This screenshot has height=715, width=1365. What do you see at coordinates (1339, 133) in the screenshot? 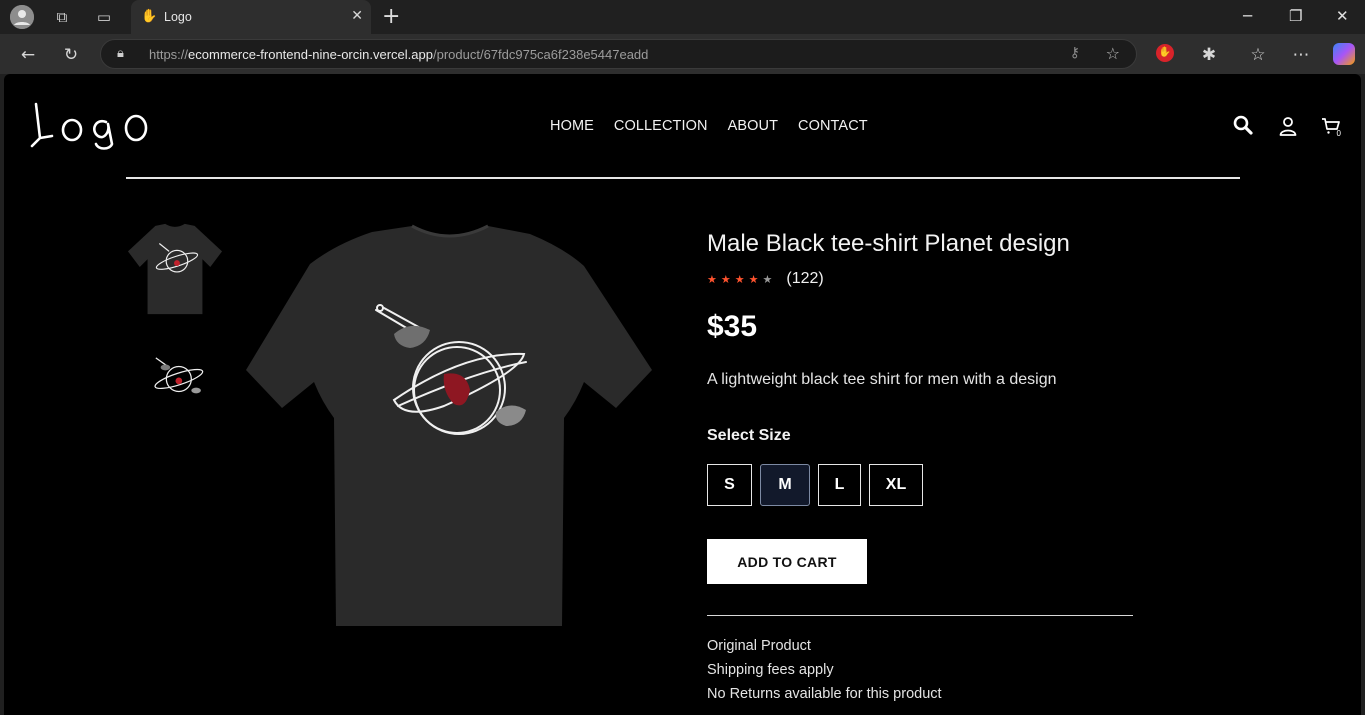
I see `cart-count-badge: 0` at bounding box center [1339, 133].